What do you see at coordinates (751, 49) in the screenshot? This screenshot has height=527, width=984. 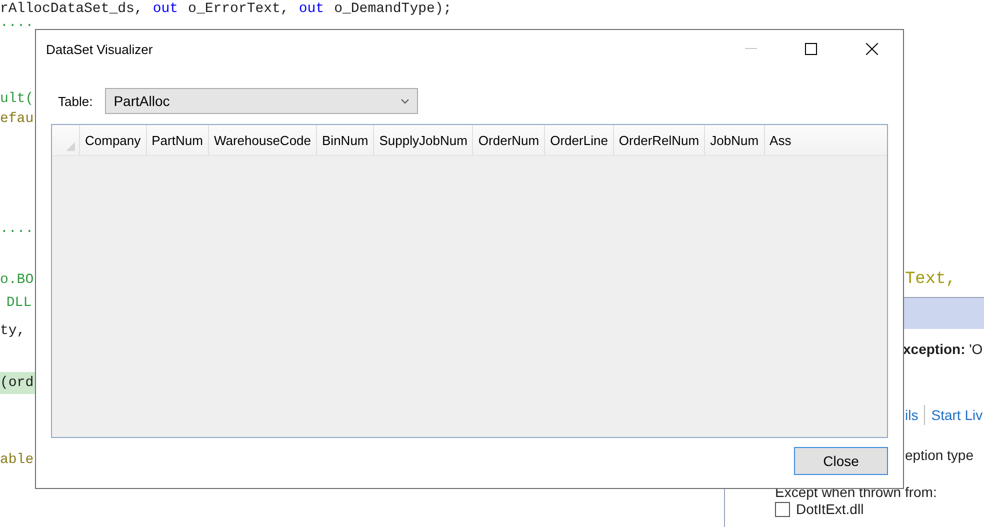 I see `minimize-icon` at bounding box center [751, 49].